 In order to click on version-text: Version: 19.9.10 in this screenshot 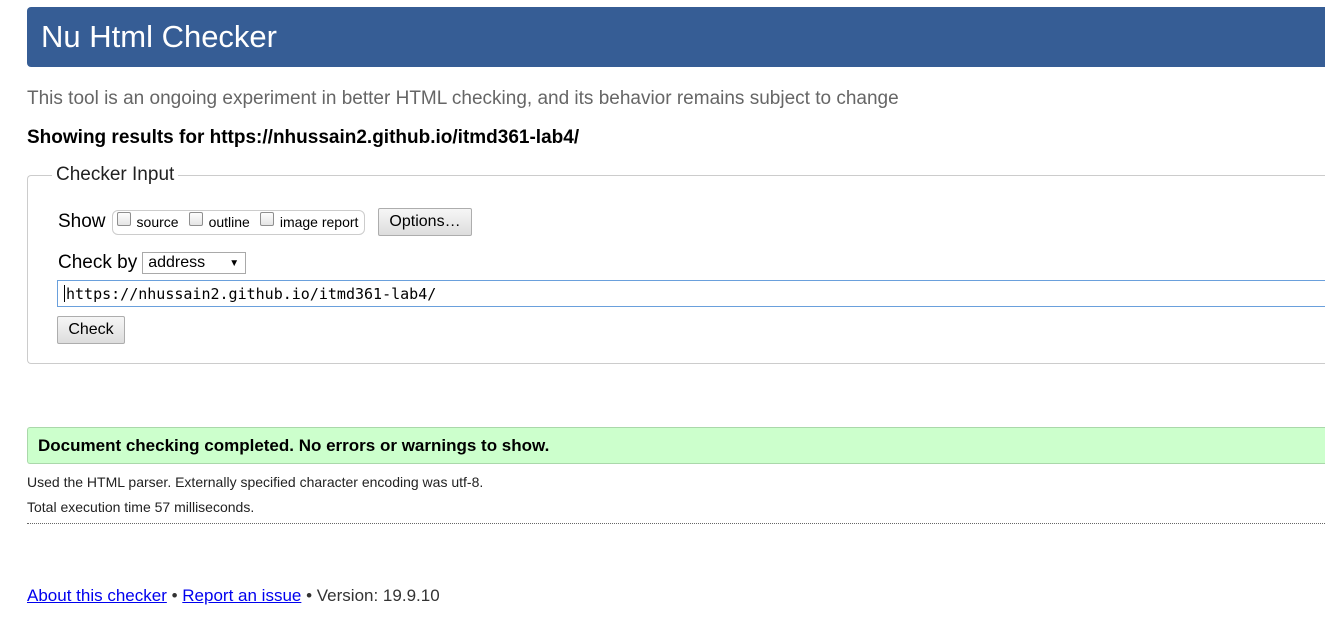, I will do `click(378, 595)`.